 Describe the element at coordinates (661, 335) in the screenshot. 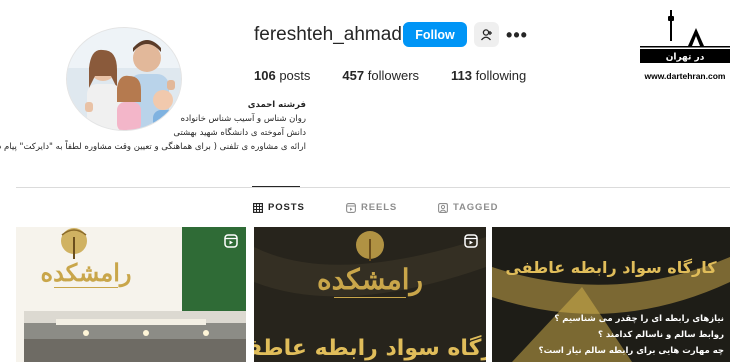

I see `post-line: روابط سالم و ناسالم کدامند ؟` at that location.